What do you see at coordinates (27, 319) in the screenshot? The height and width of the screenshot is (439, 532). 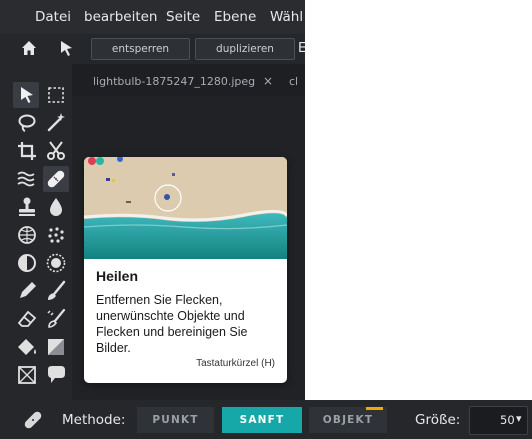 I see `eraser-icon` at bounding box center [27, 319].